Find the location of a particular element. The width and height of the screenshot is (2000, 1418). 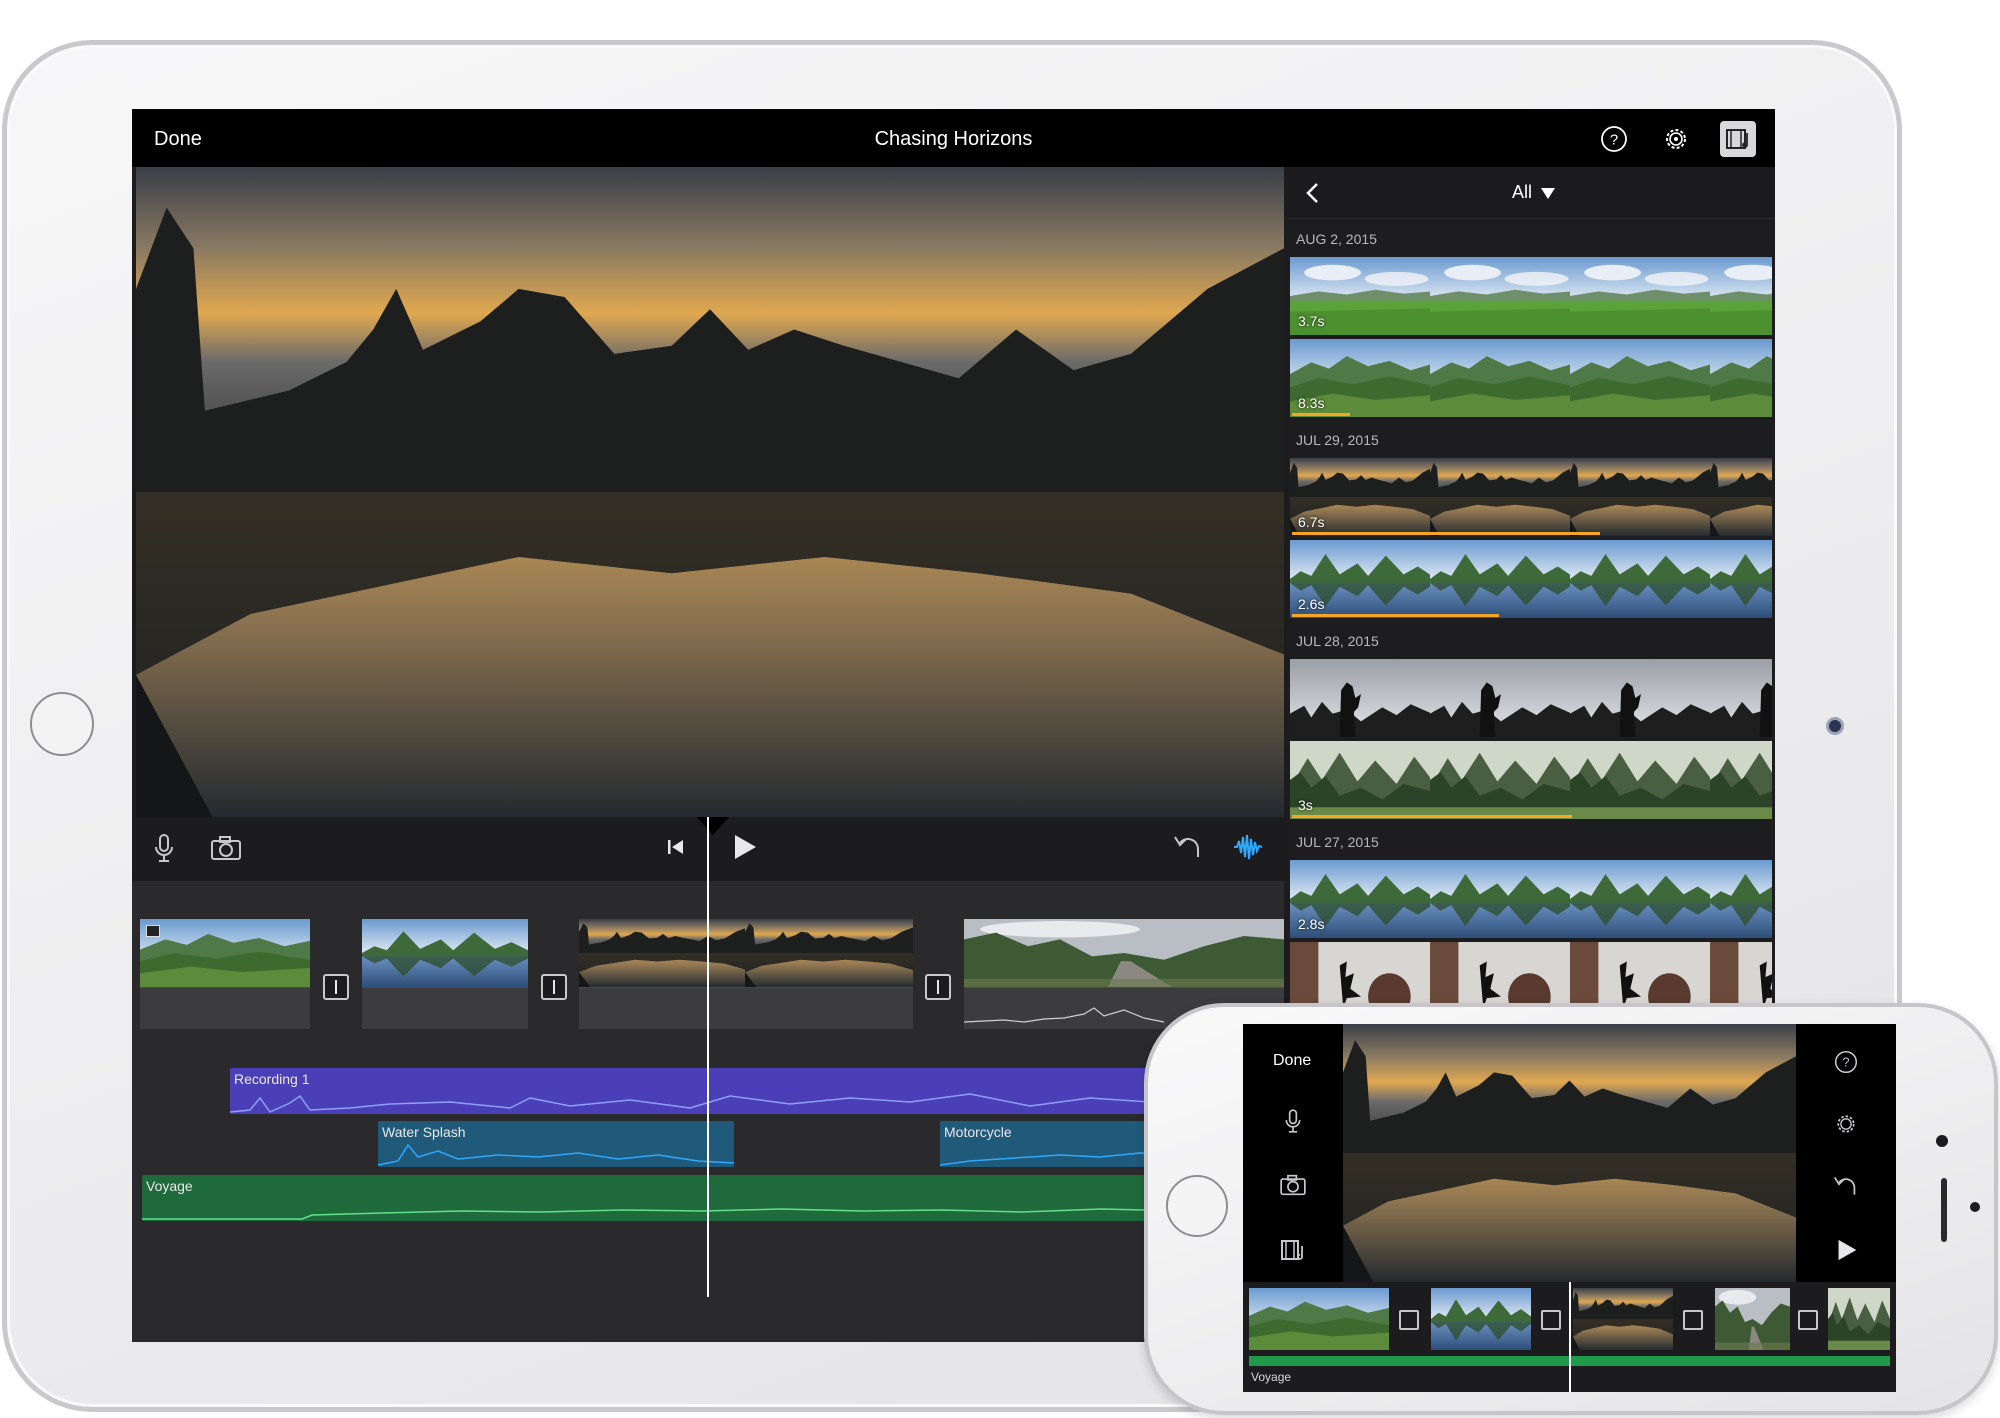

browser-header: All is located at coordinates (1531, 193).